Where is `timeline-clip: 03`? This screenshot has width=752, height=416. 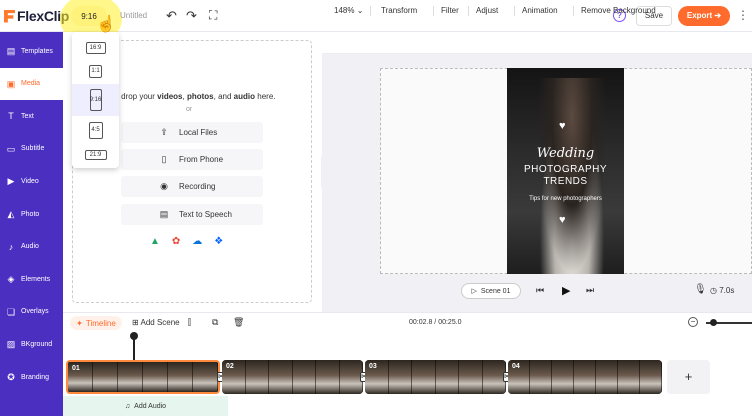 timeline-clip: 03 is located at coordinates (435, 377).